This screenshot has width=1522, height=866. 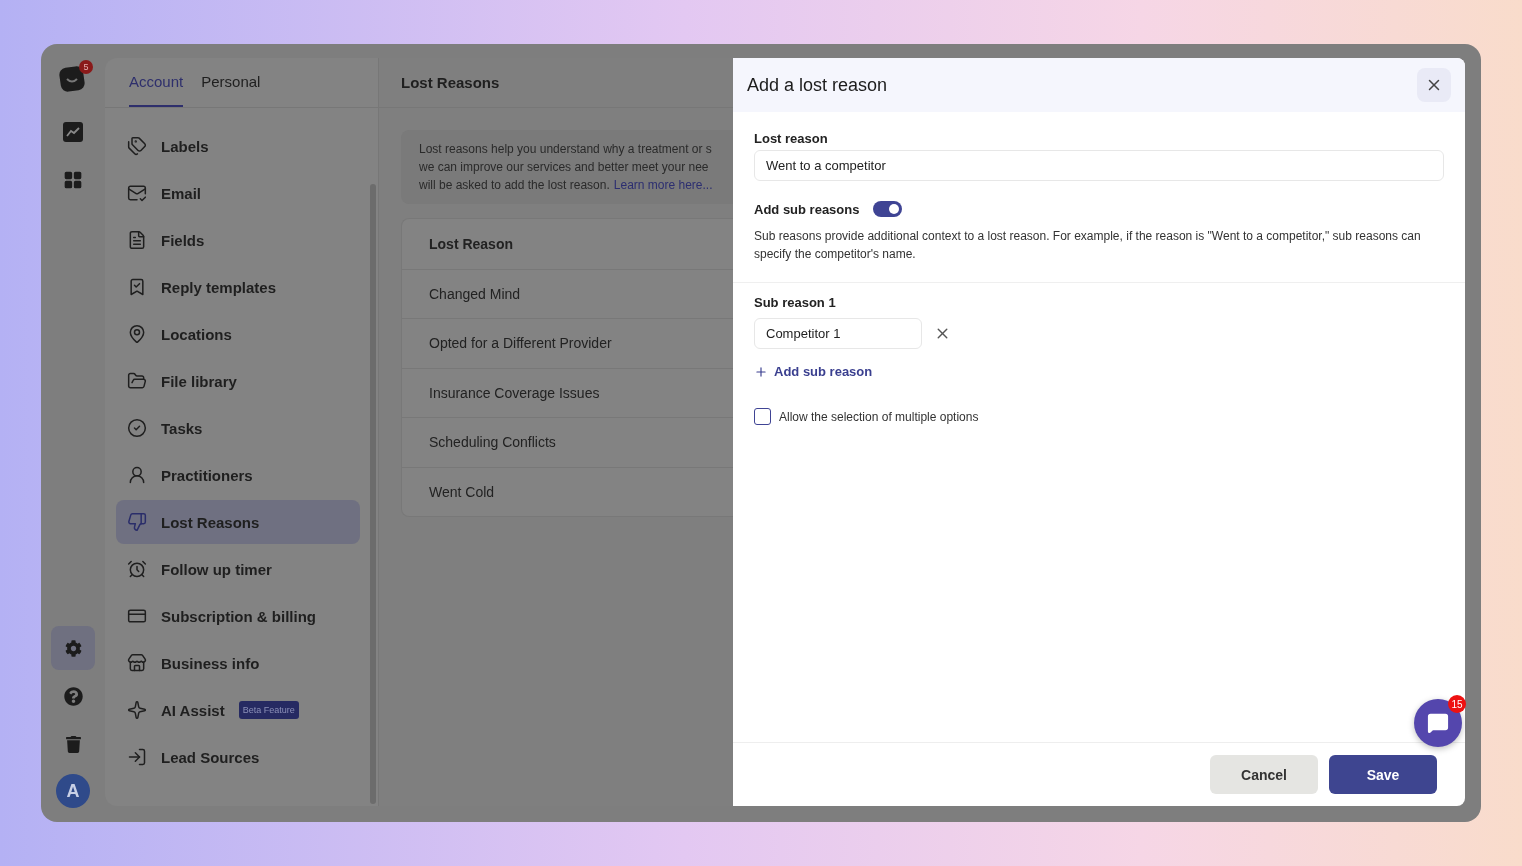 I want to click on chart-icon, so click(x=73, y=132).